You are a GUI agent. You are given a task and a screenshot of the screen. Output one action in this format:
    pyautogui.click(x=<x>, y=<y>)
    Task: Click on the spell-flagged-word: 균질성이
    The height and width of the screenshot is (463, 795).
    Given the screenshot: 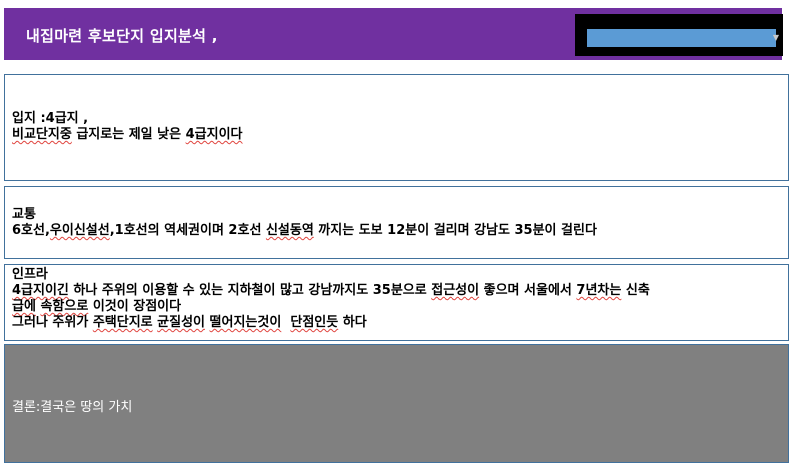 What is the action you would take?
    pyautogui.click(x=181, y=322)
    